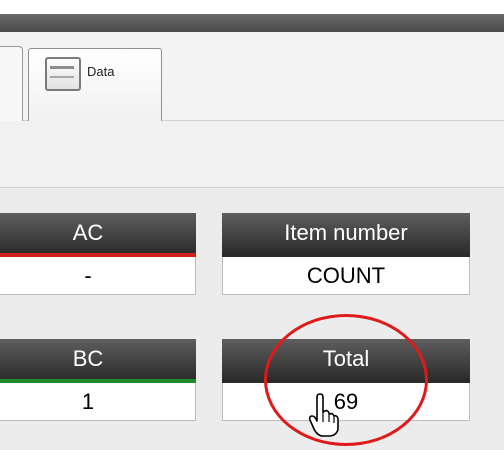 The width and height of the screenshot is (504, 450). Describe the element at coordinates (323, 415) in the screenshot. I see `hand-pointer-icon` at that location.